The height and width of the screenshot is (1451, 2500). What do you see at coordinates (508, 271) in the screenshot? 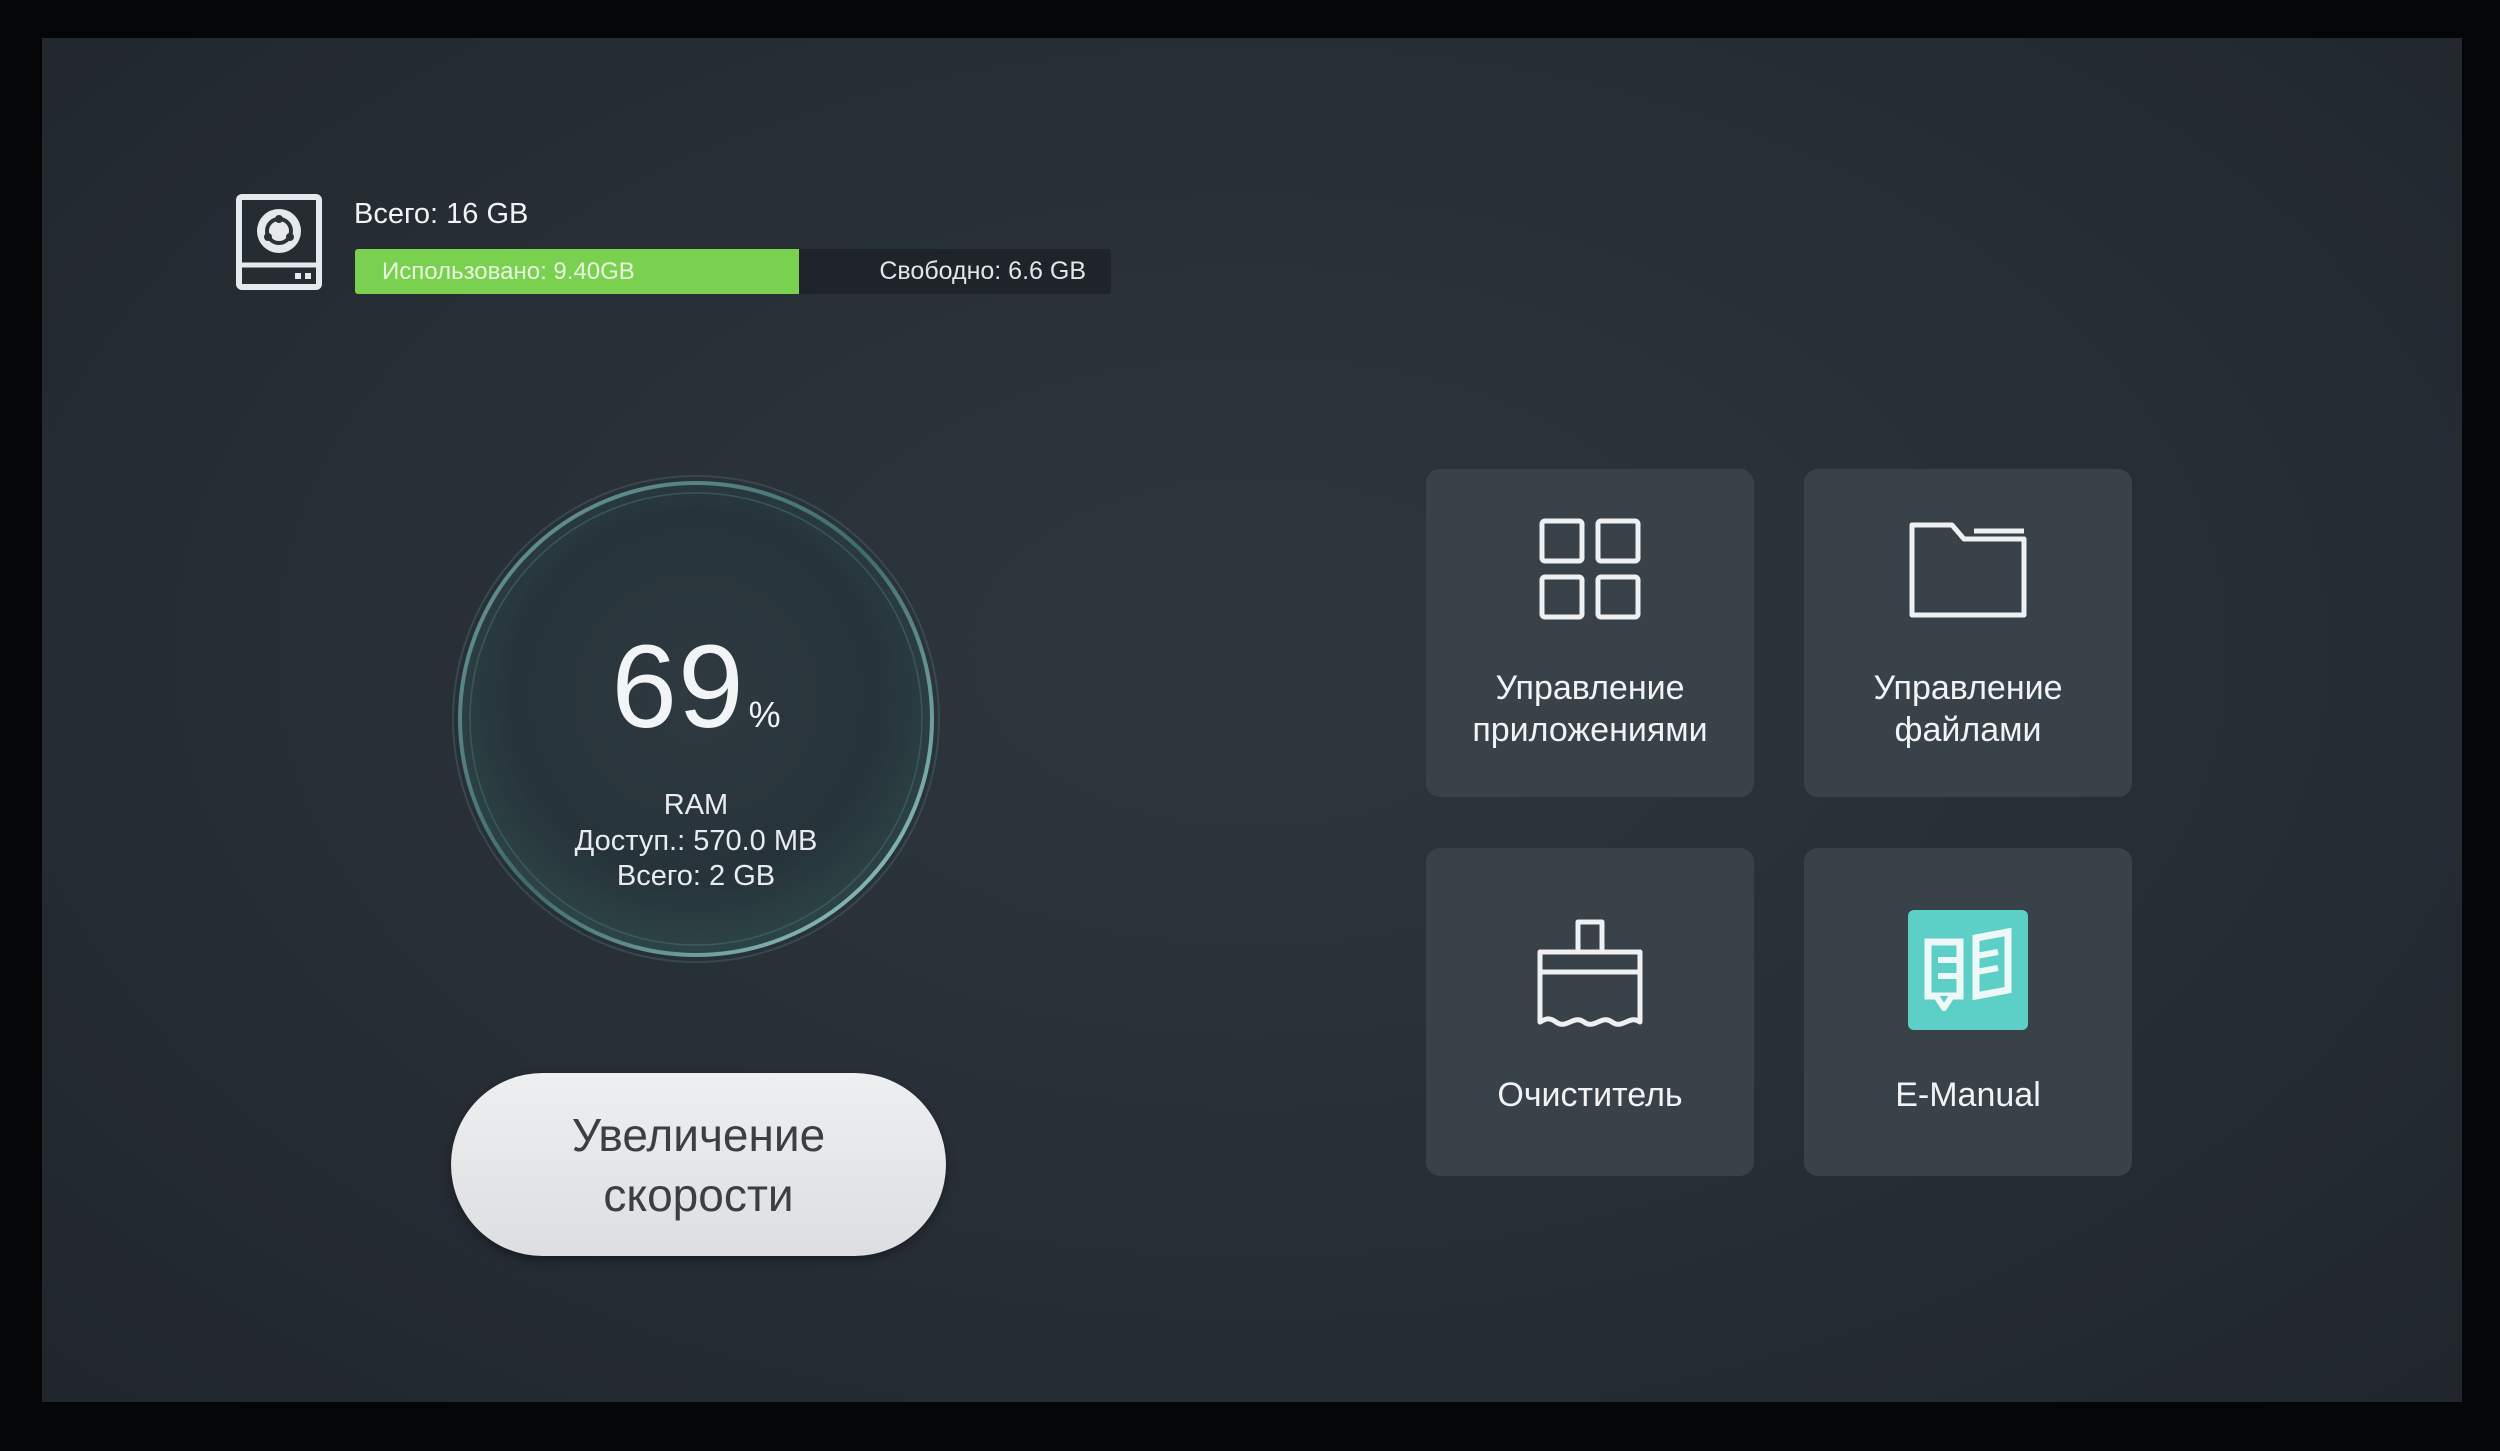
I see `storage-used-label: Использовано: 9.40GB` at bounding box center [508, 271].